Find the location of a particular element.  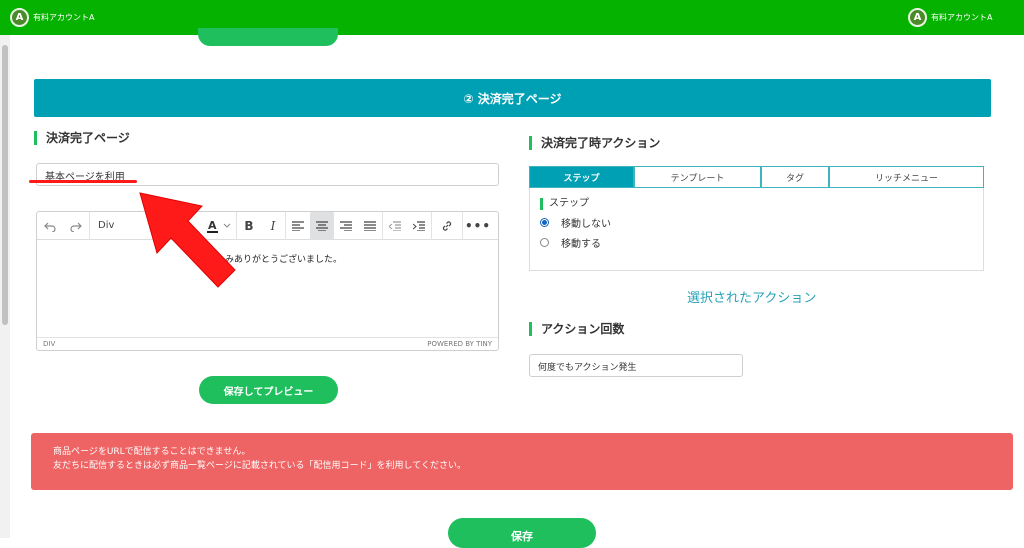

account-menu-right: A 有料アカウントA is located at coordinates (950, 17).